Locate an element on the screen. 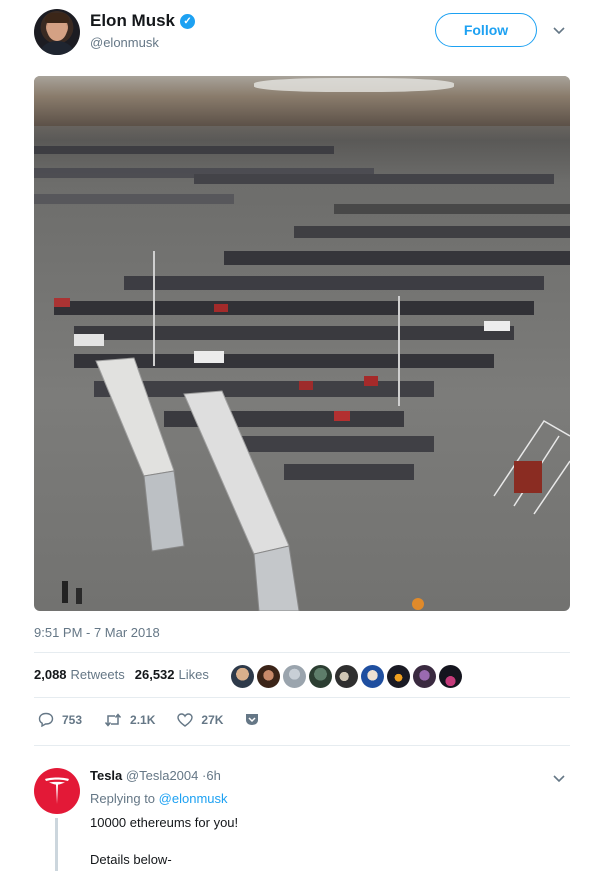  engagement-stats: 2,088 Retweets 26,532 Likes is located at coordinates (126, 674).